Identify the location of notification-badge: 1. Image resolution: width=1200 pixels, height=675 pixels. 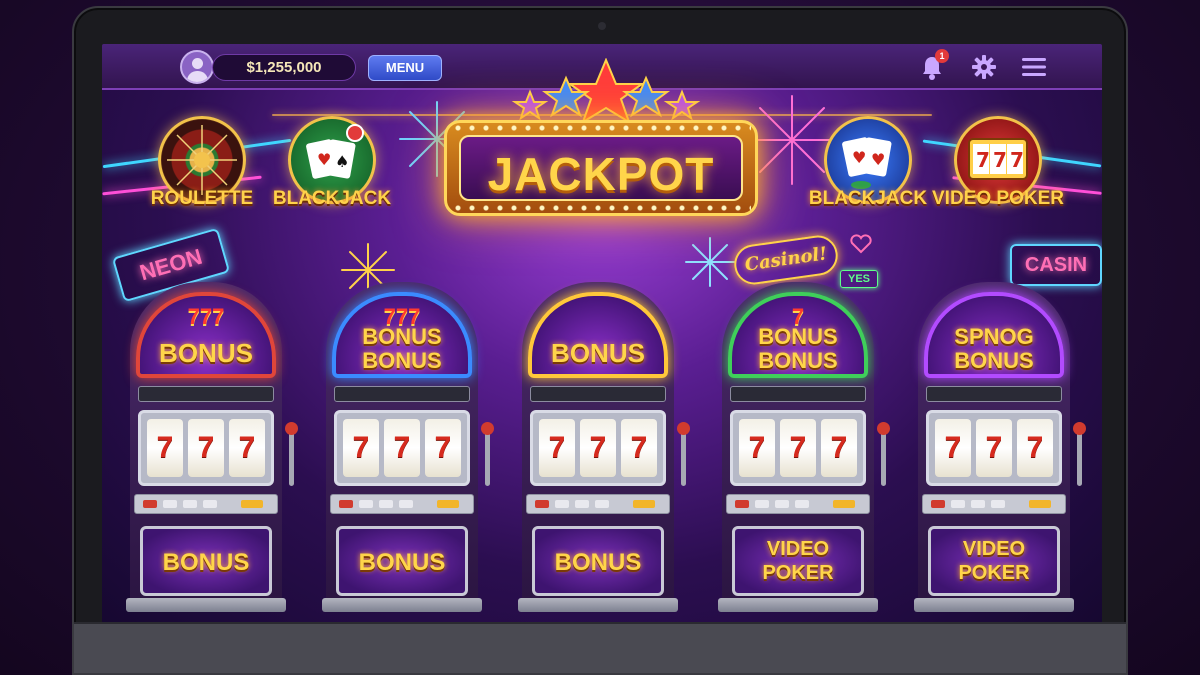
(942, 56).